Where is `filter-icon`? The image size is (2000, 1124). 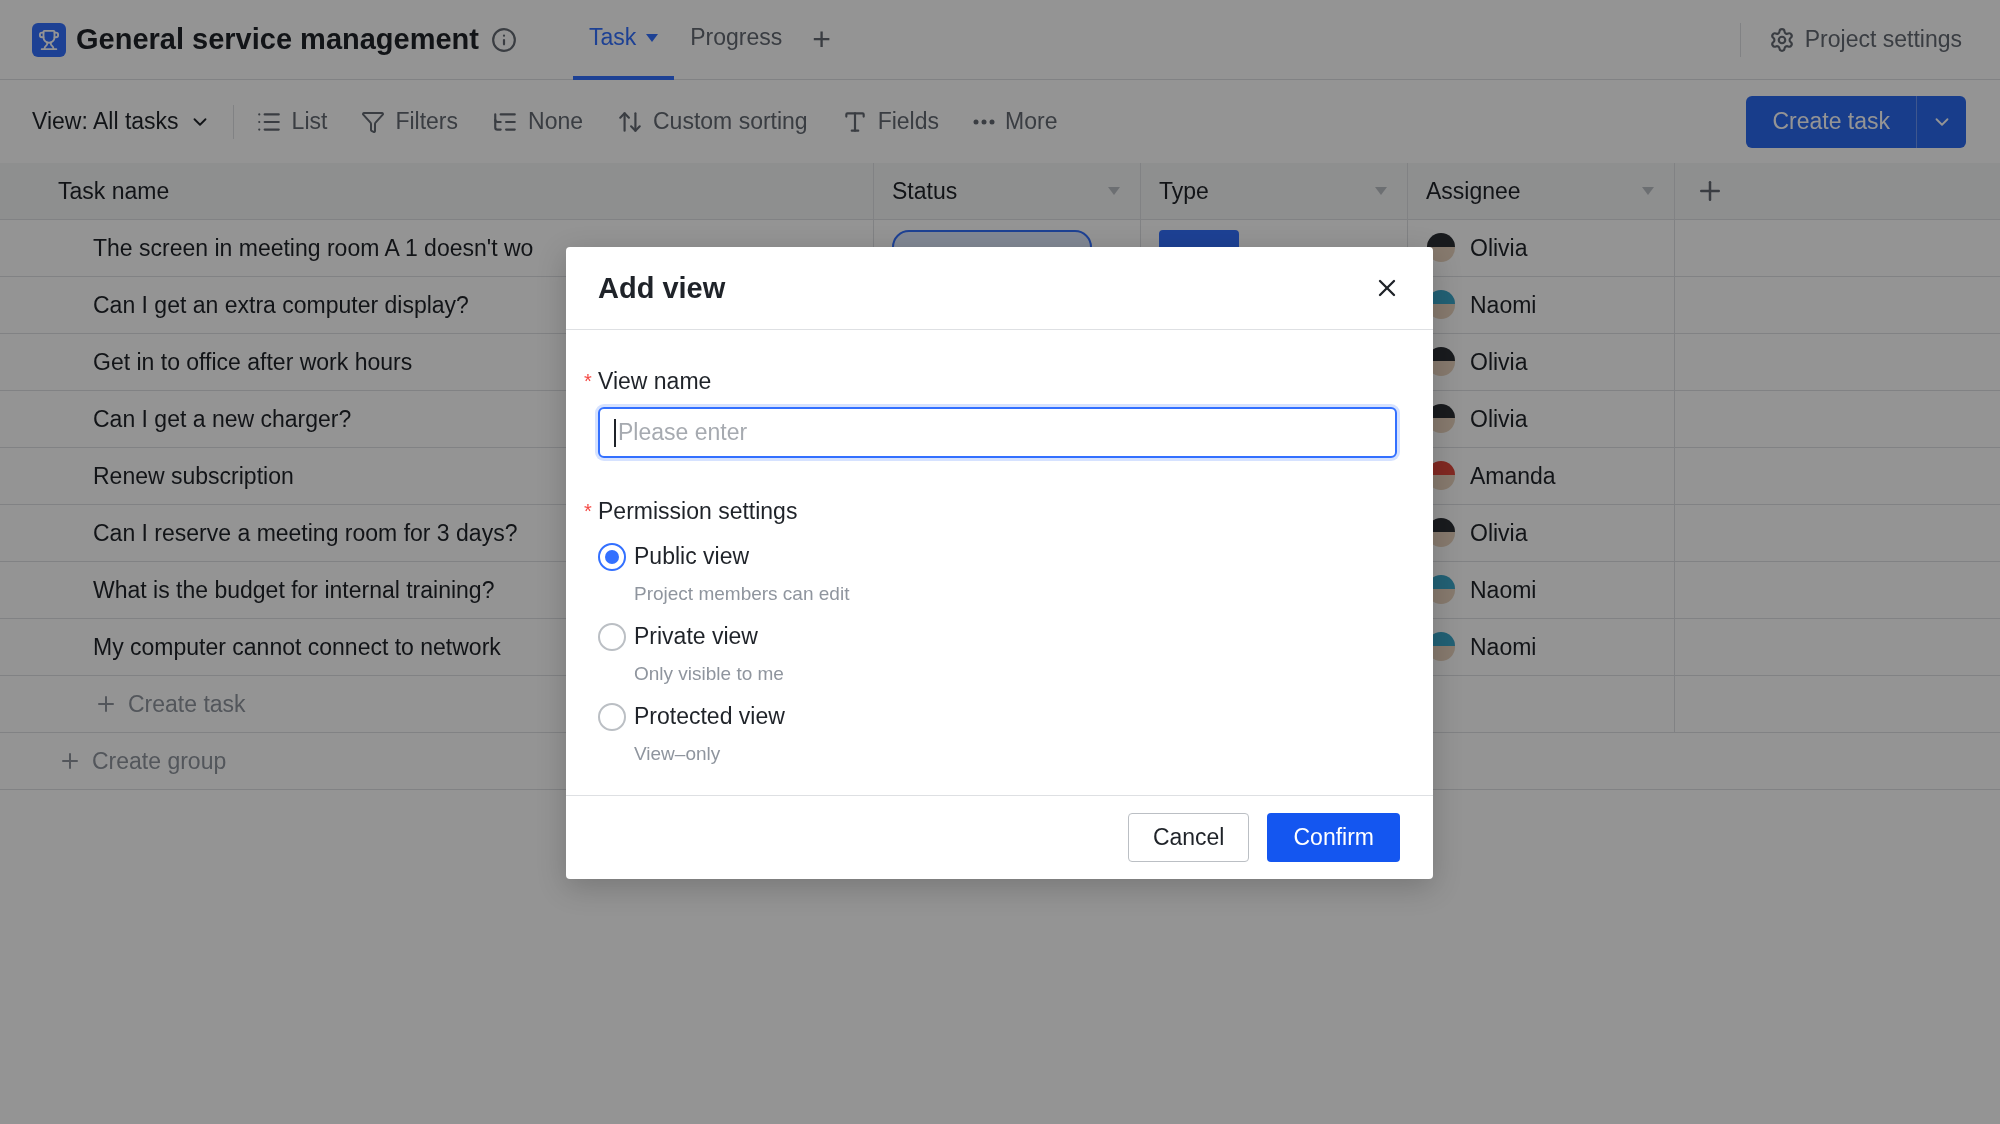 filter-icon is located at coordinates (373, 121).